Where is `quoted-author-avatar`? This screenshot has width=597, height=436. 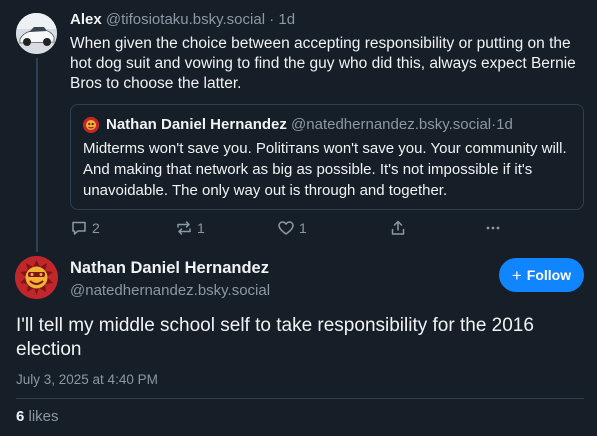 quoted-author-avatar is located at coordinates (91, 125).